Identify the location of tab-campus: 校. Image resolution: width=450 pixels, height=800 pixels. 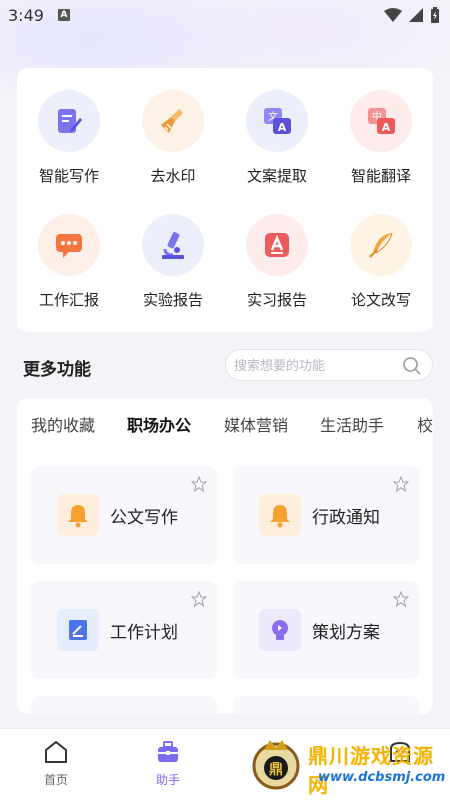
(425, 424).